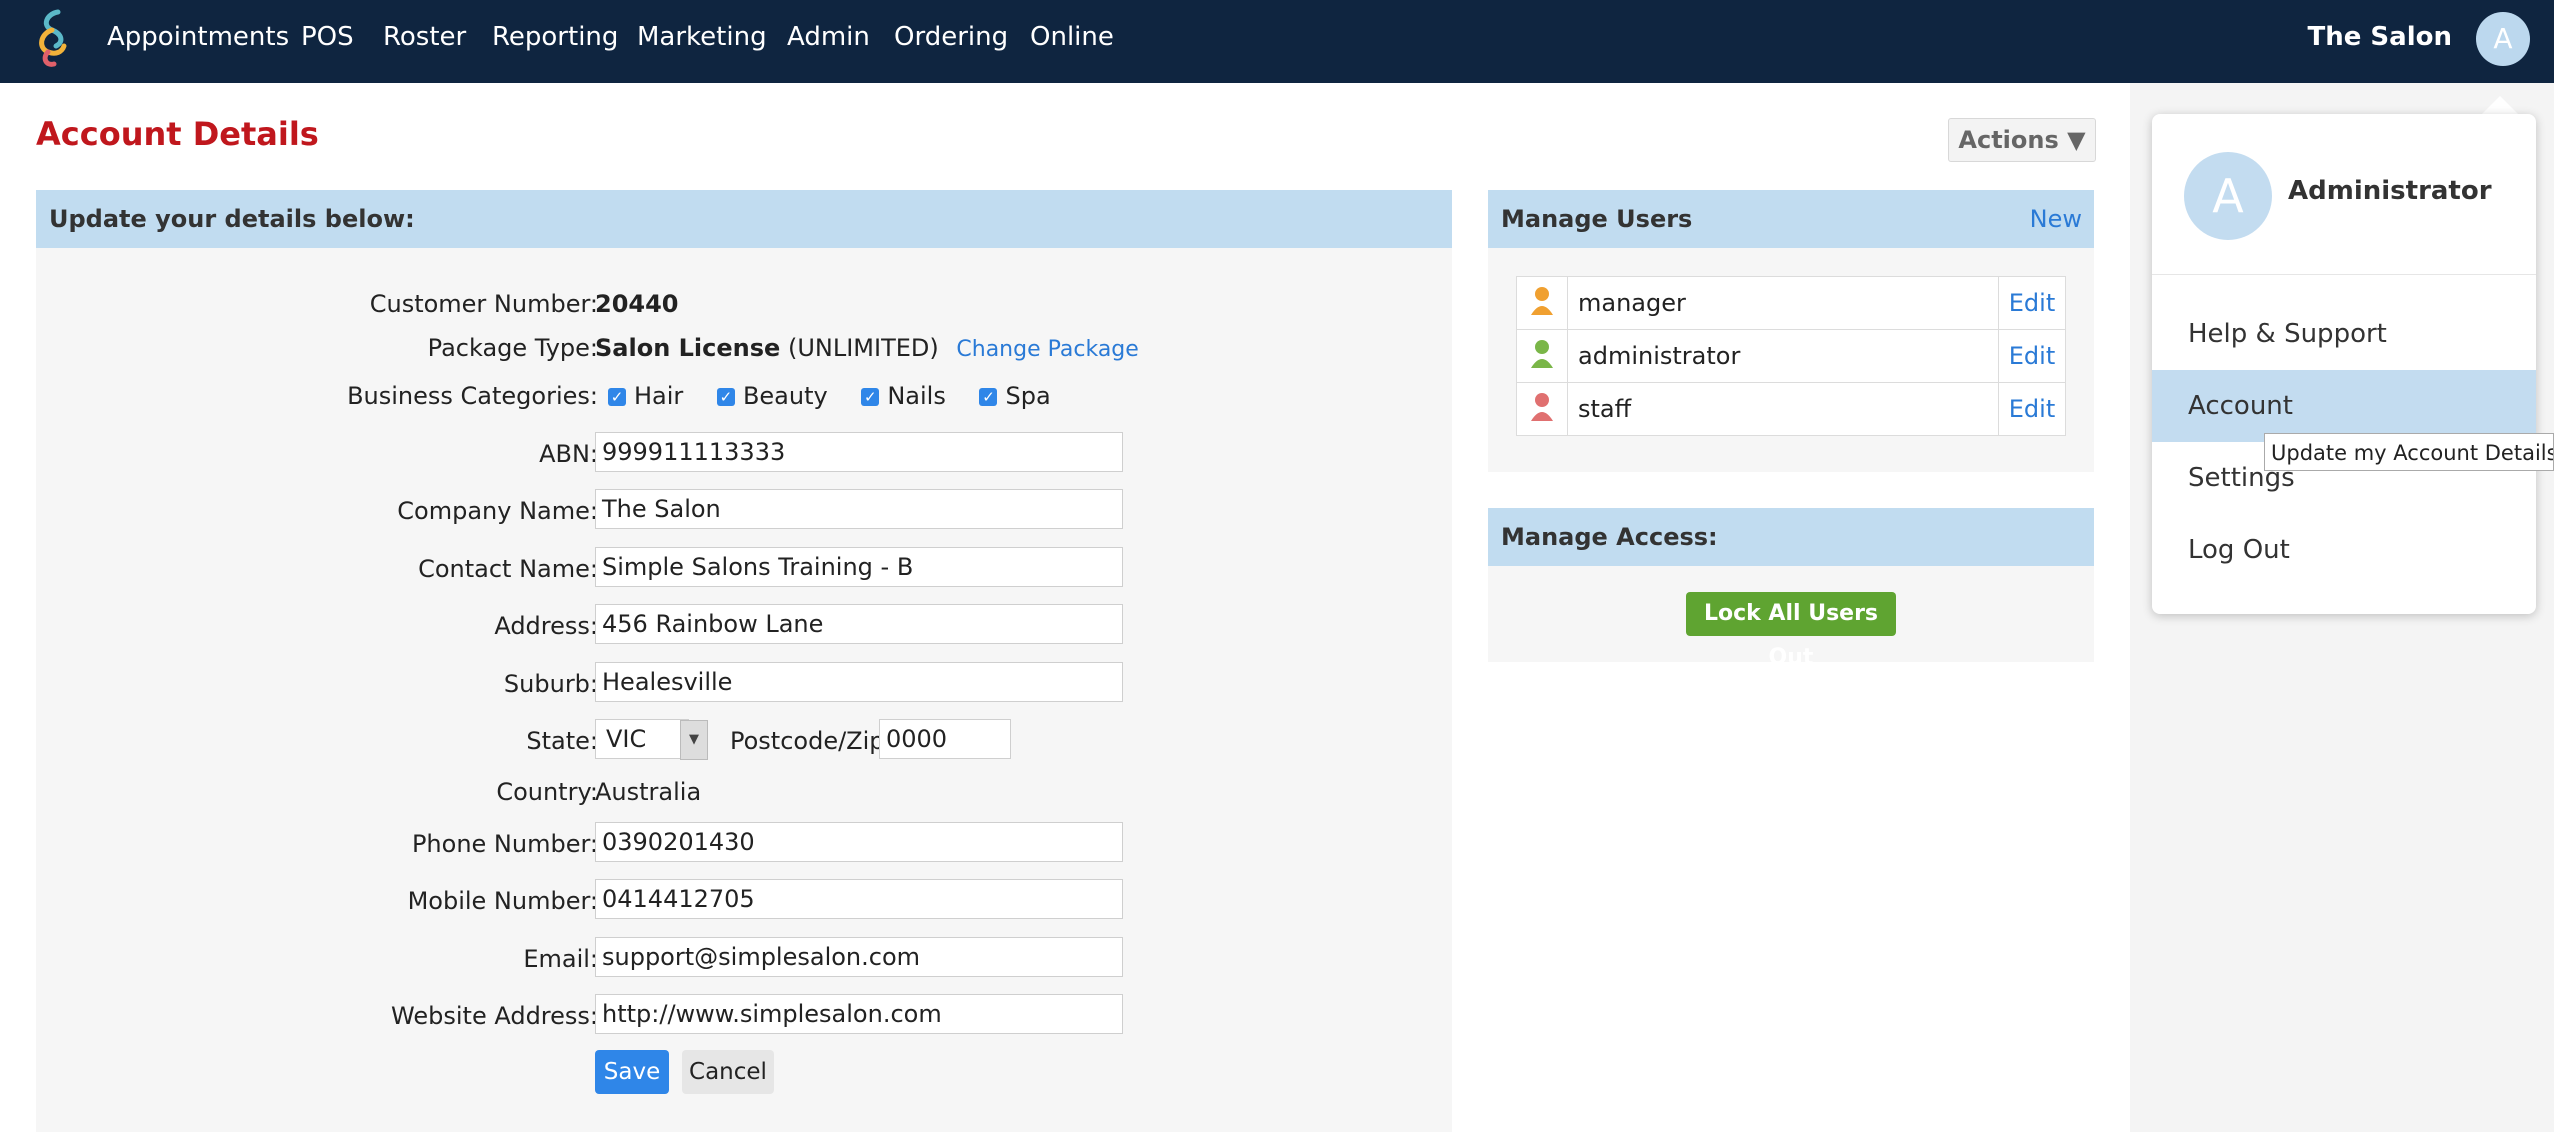  I want to click on nav-appointments: Appointments, so click(198, 37).